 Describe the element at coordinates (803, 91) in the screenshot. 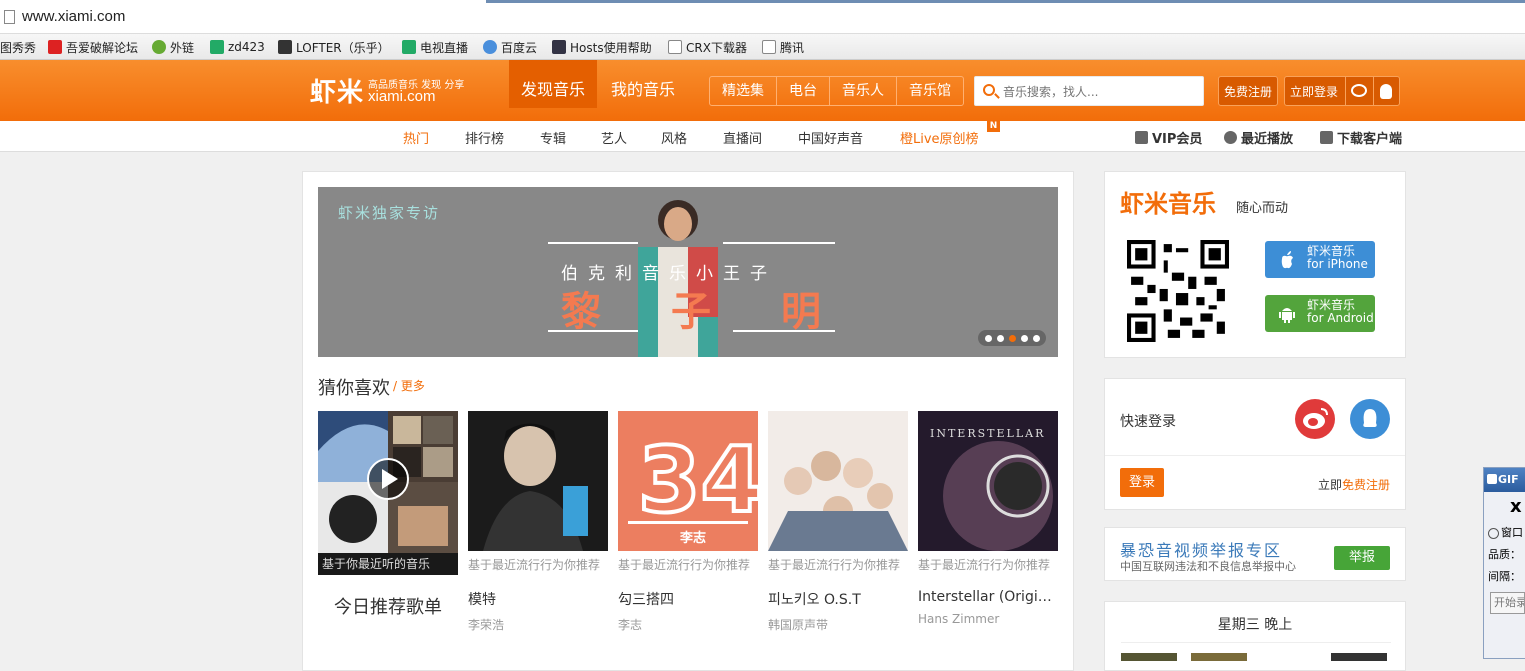

I see `subnav-radio: 电台` at that location.